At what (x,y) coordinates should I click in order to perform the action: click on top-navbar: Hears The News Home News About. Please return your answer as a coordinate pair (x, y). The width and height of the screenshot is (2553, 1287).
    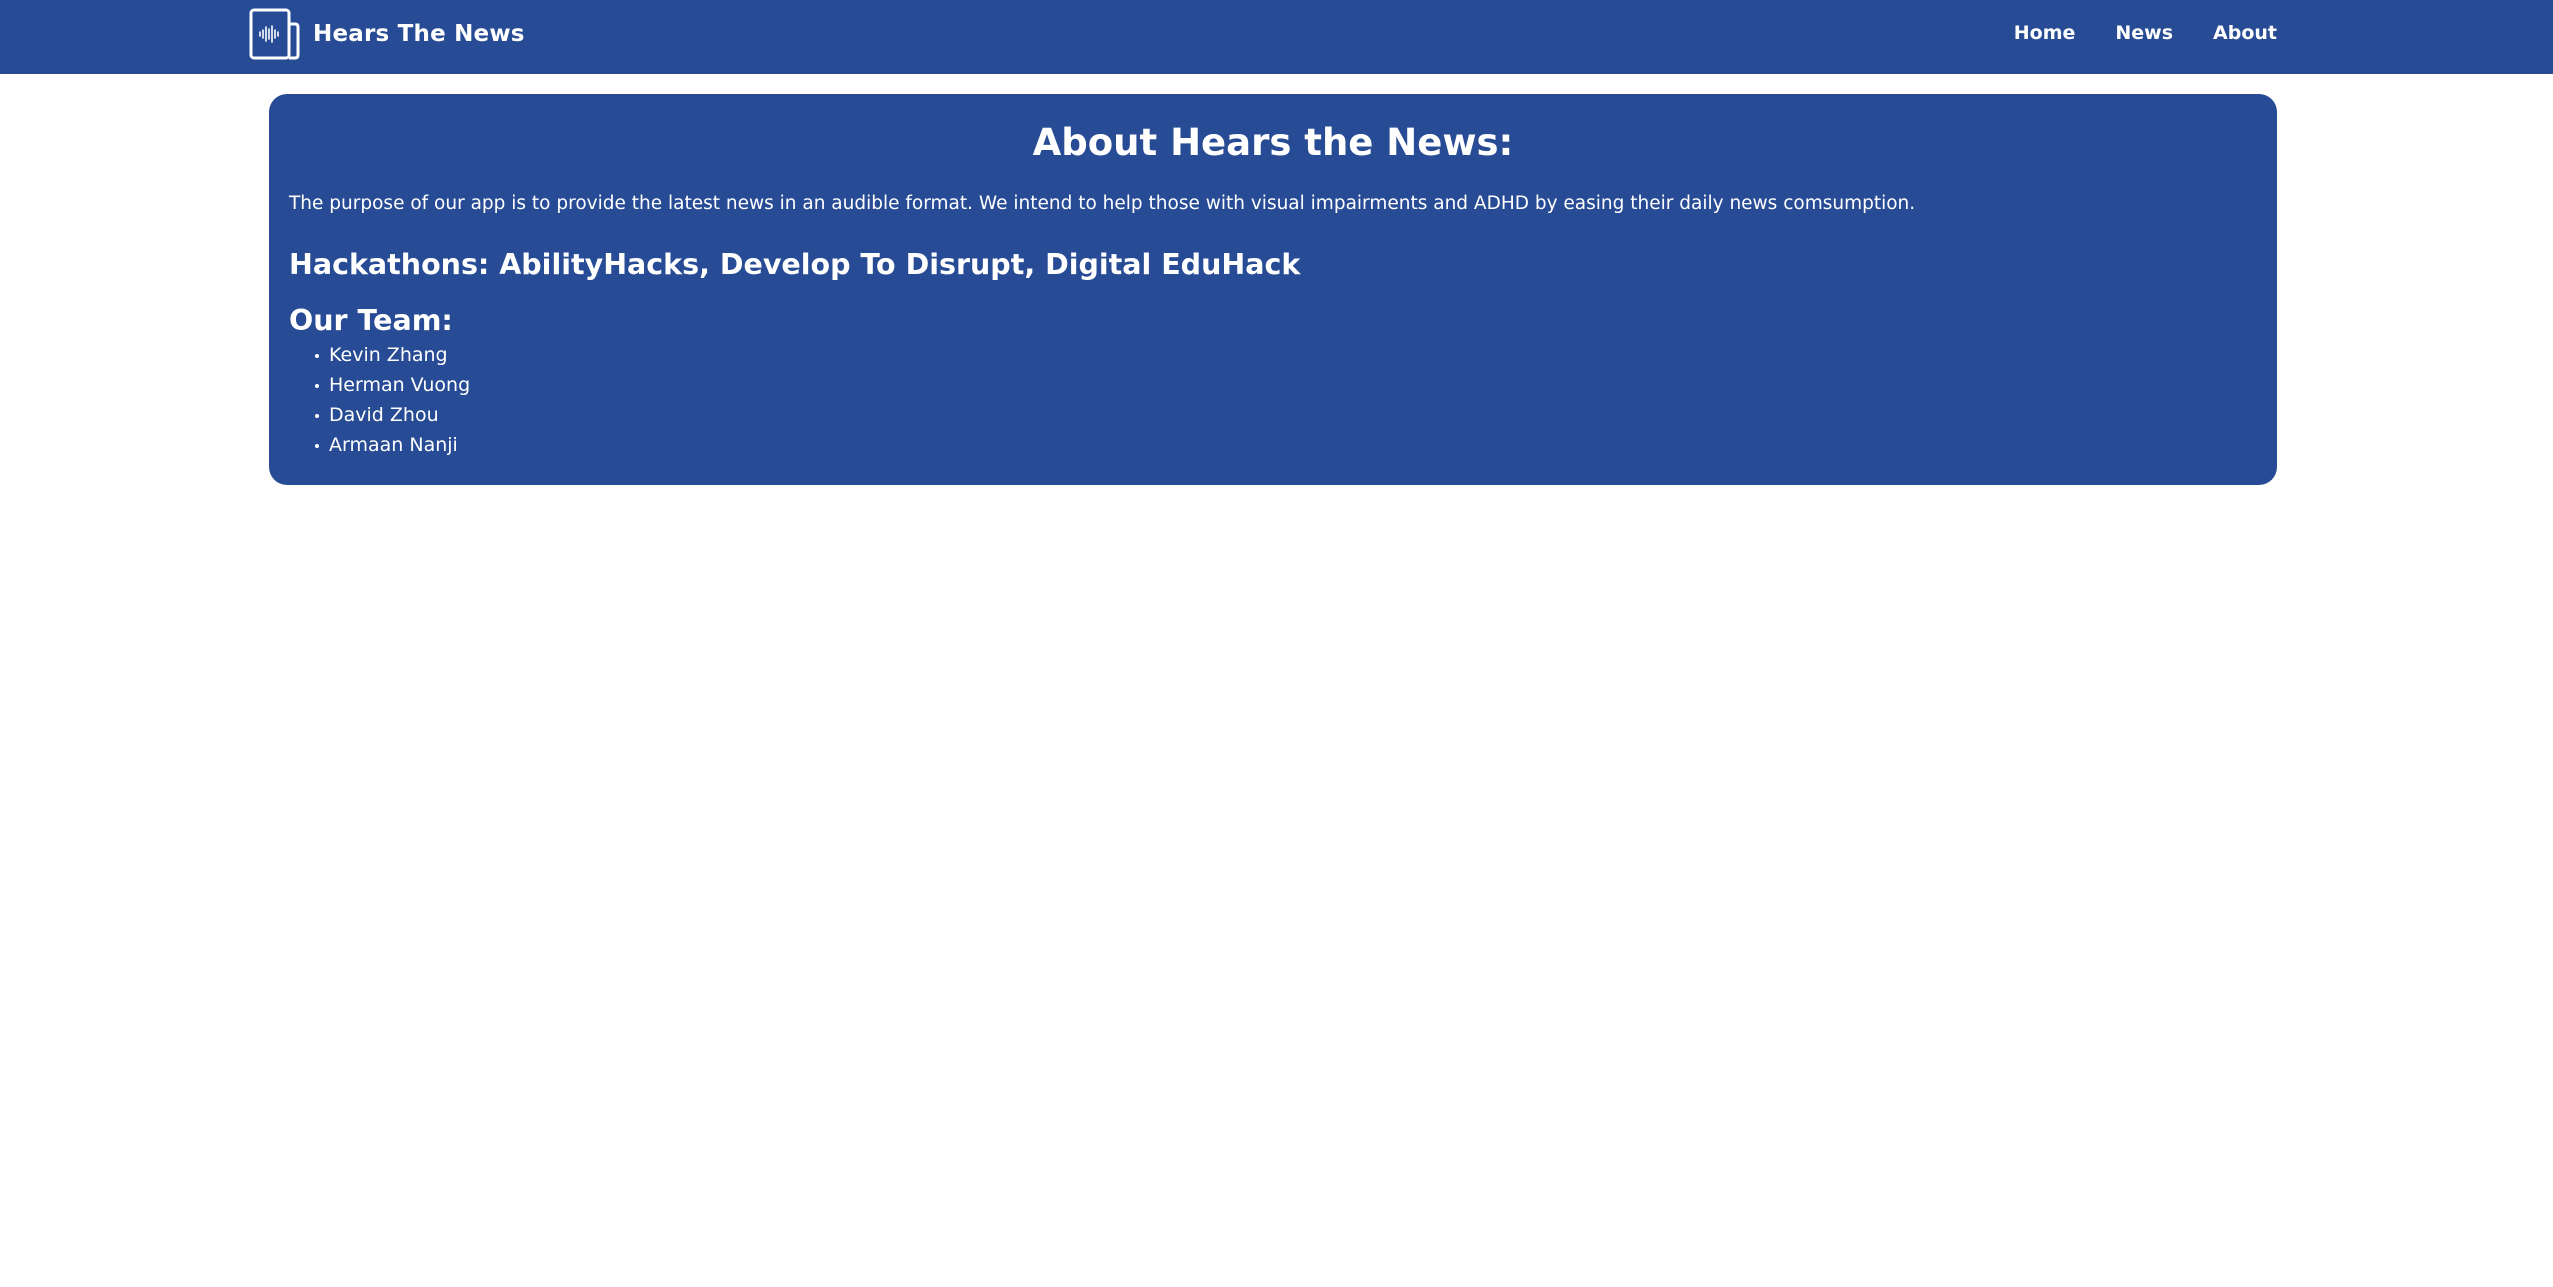
    Looking at the image, I should click on (1276, 37).